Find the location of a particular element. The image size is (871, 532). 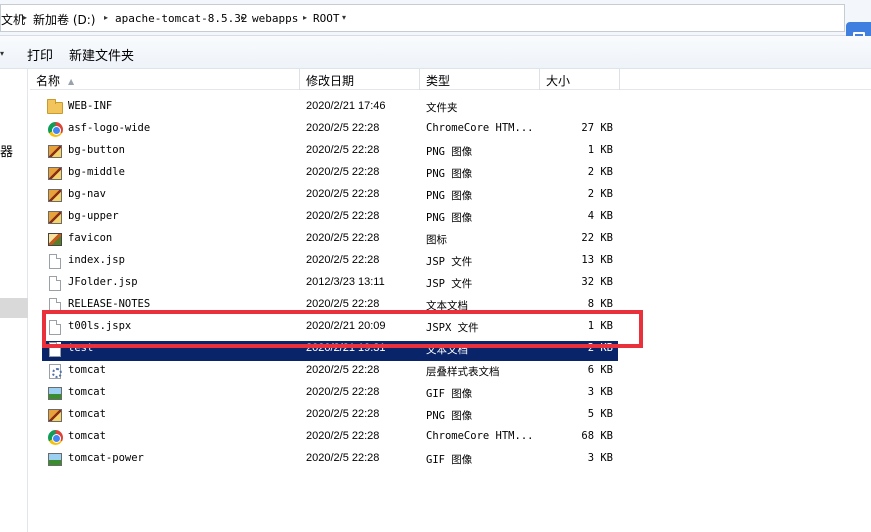

file-date: 2012/3/23 13:11 is located at coordinates (345, 282).